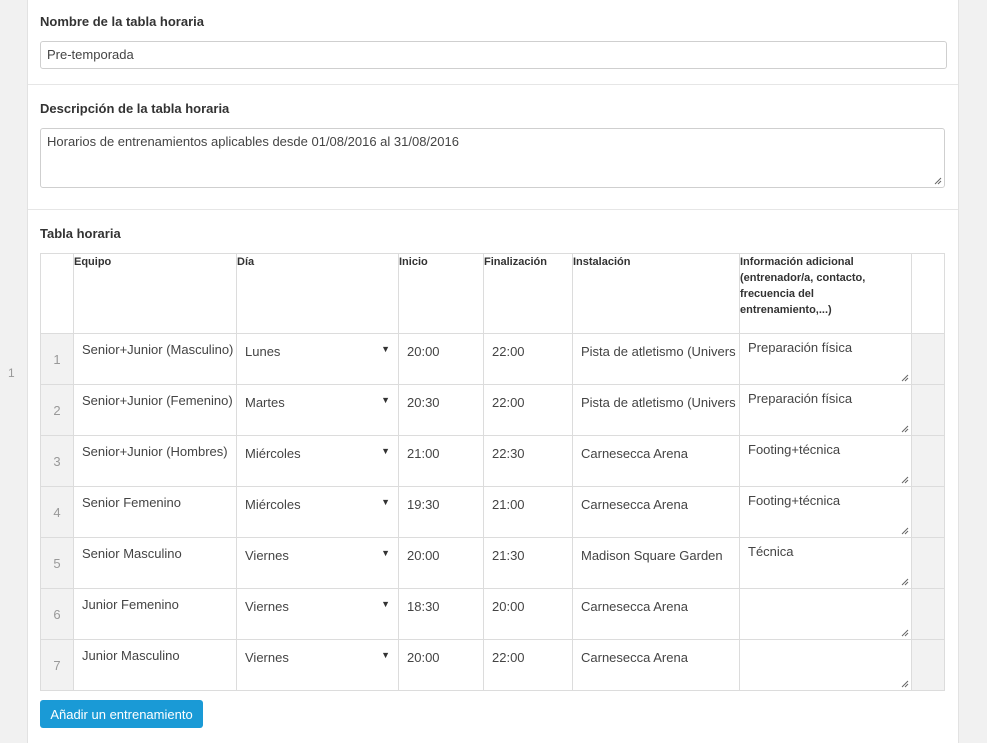 The image size is (987, 743). Describe the element at coordinates (121, 714) in the screenshot. I see `add-training-button: Añadir un entrenamiento` at that location.